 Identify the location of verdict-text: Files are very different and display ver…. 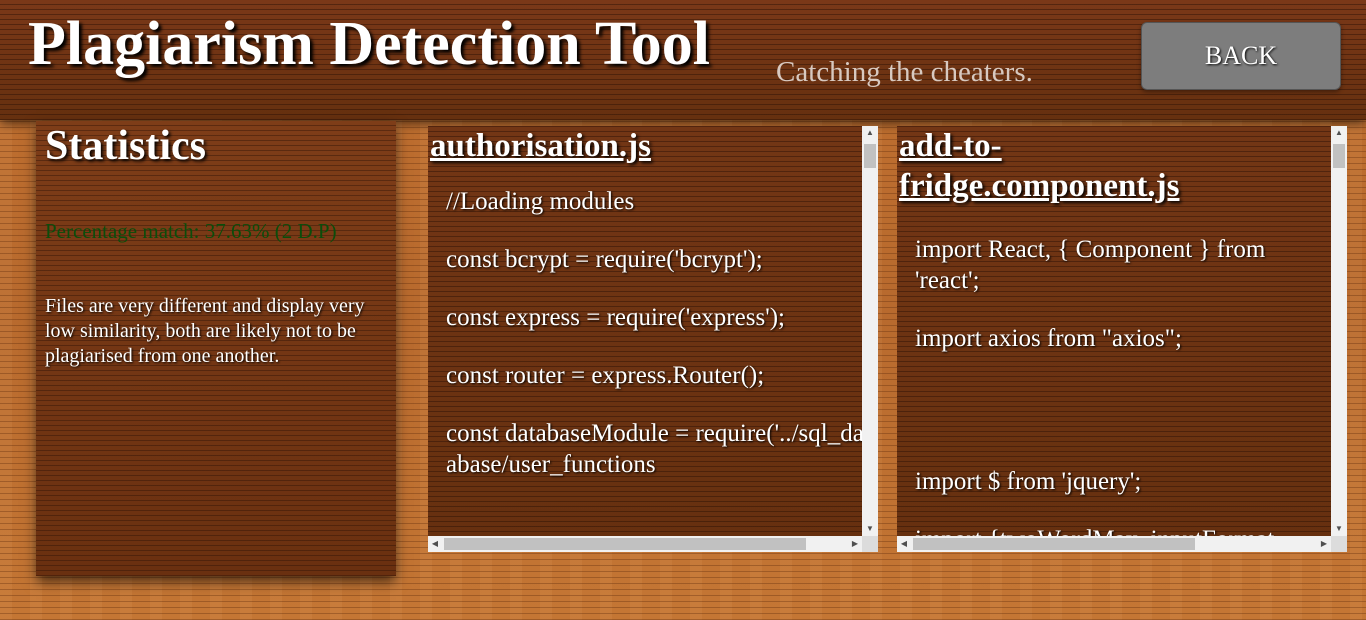
(205, 331).